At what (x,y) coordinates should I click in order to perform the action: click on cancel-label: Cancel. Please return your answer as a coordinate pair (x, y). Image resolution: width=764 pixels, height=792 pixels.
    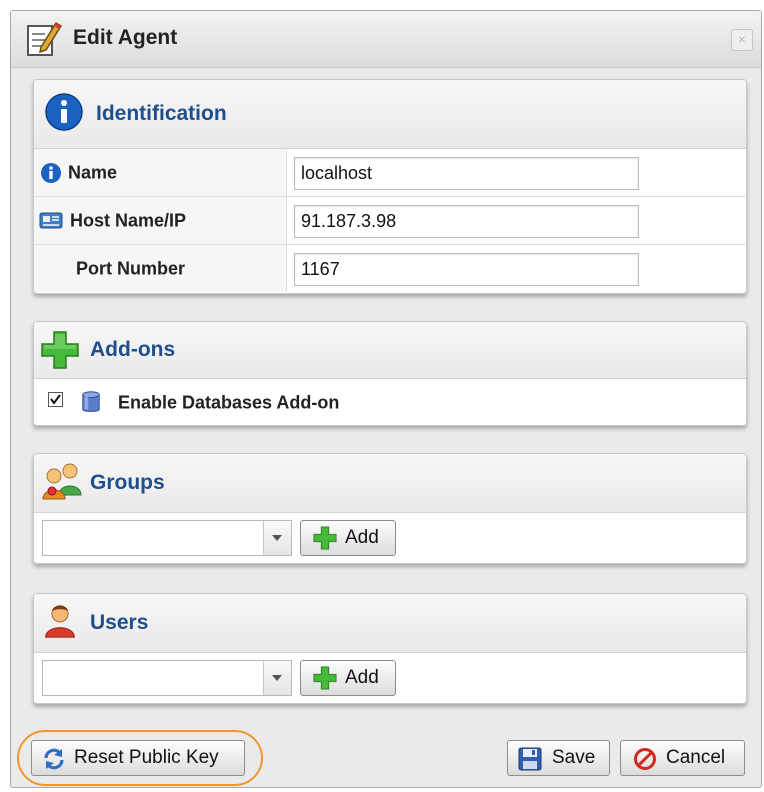
    Looking at the image, I should click on (696, 757).